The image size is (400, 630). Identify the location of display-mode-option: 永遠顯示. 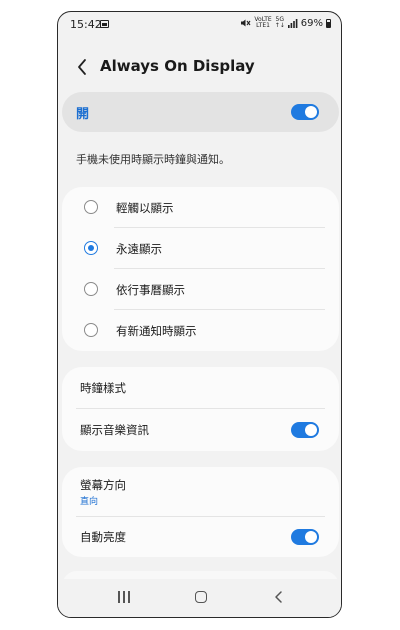
(200, 248).